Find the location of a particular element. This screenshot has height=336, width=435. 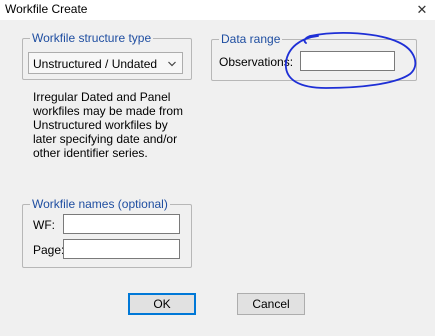

structure-type-select: Unstructured / Undated is located at coordinates (105, 63).